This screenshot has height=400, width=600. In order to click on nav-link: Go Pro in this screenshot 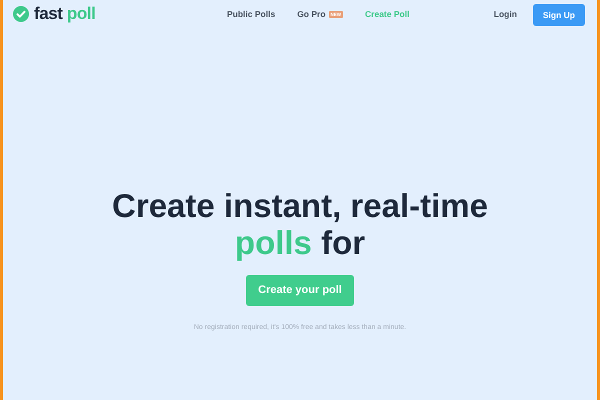, I will do `click(311, 14)`.